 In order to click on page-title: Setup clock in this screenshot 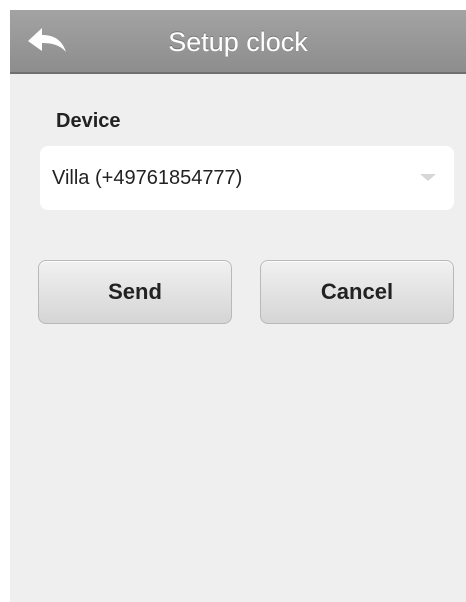, I will do `click(238, 42)`.